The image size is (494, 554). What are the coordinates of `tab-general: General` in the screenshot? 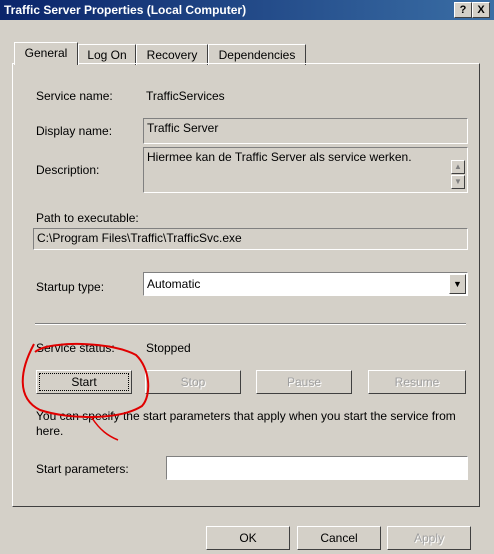 It's located at (46, 53).